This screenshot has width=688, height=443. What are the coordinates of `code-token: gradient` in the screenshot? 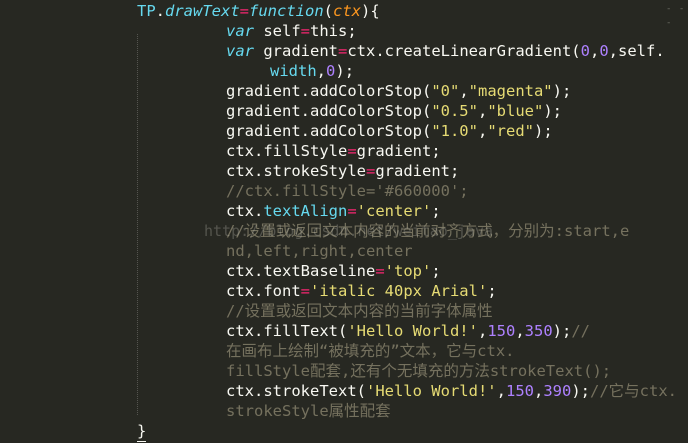 It's located at (296, 51).